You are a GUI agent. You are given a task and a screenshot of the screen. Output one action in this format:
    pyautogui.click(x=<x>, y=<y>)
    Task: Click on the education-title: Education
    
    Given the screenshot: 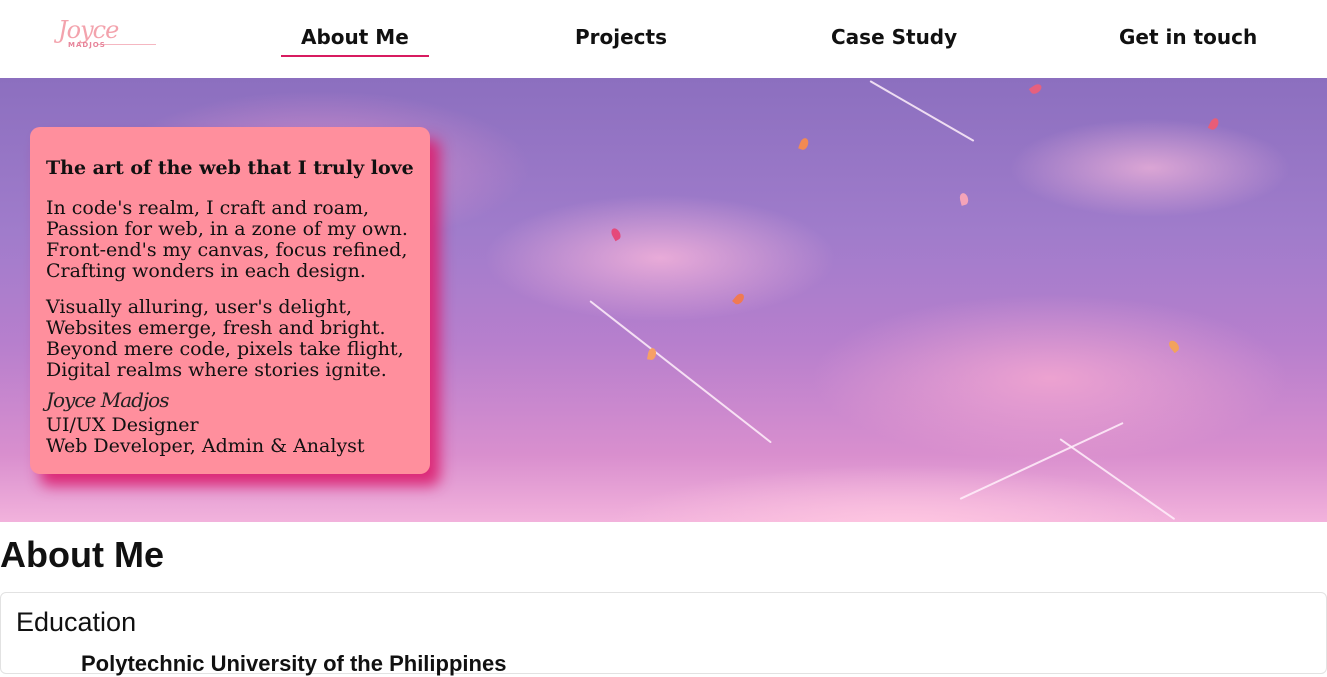 What is the action you would take?
    pyautogui.click(x=76, y=622)
    